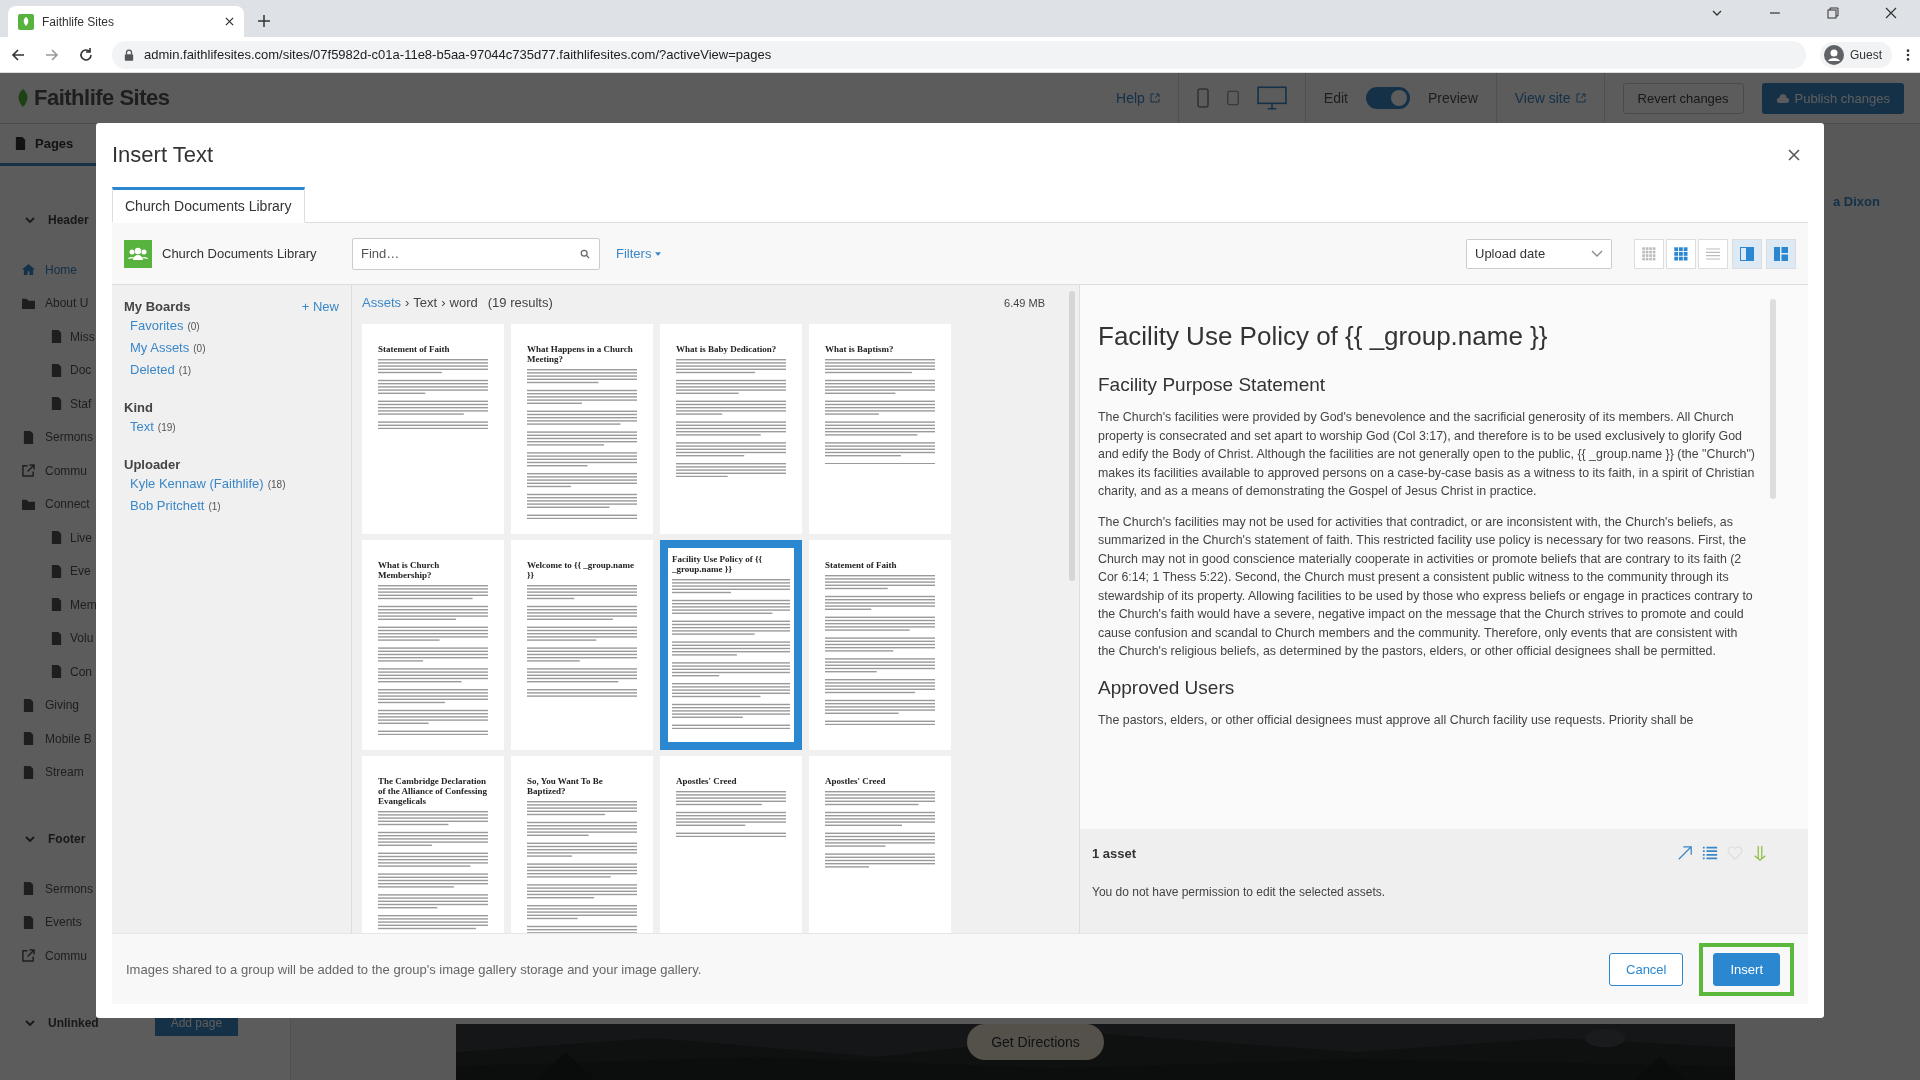 This screenshot has width=1920, height=1080. Describe the element at coordinates (409, 570) in the screenshot. I see `document-title: What is Church Membership?` at that location.